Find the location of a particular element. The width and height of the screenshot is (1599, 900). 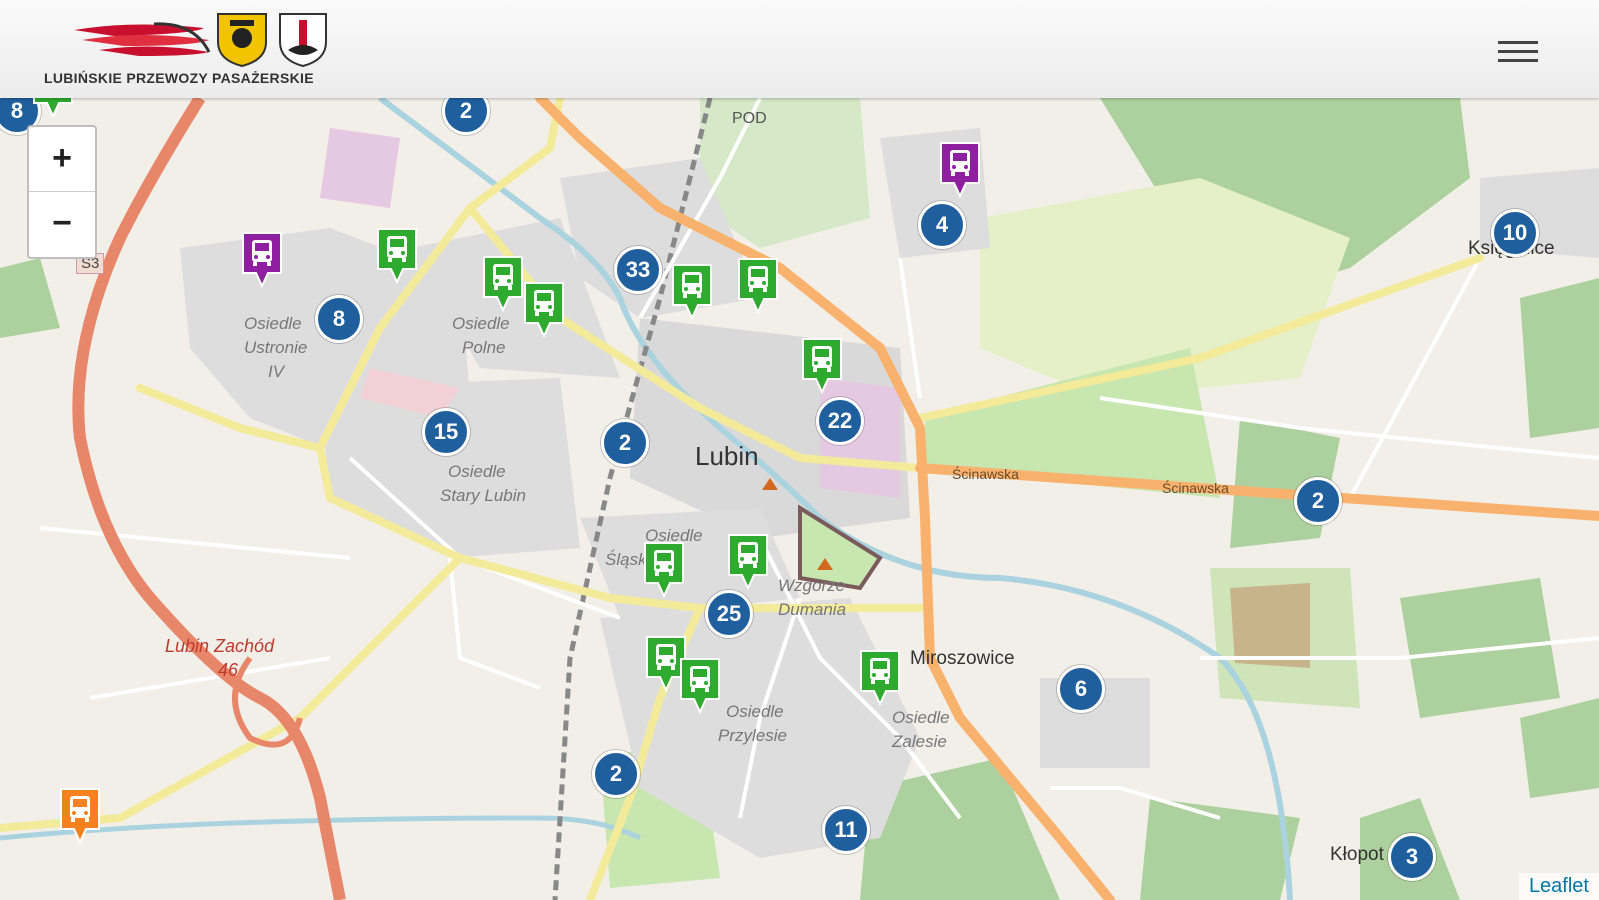

district-label-line: Wzgórze is located at coordinates (812, 585).